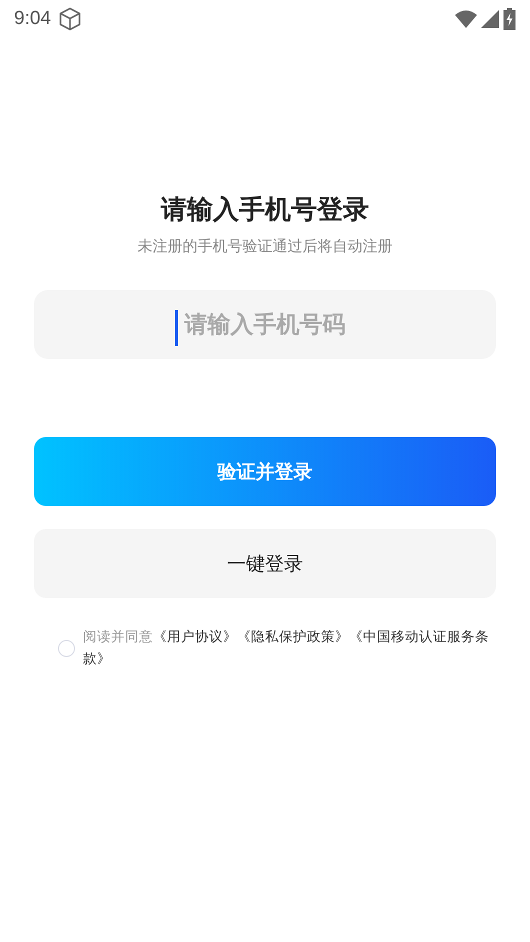 The height and width of the screenshot is (942, 530). Describe the element at coordinates (509, 19) in the screenshot. I see `battery-charging-icon` at that location.